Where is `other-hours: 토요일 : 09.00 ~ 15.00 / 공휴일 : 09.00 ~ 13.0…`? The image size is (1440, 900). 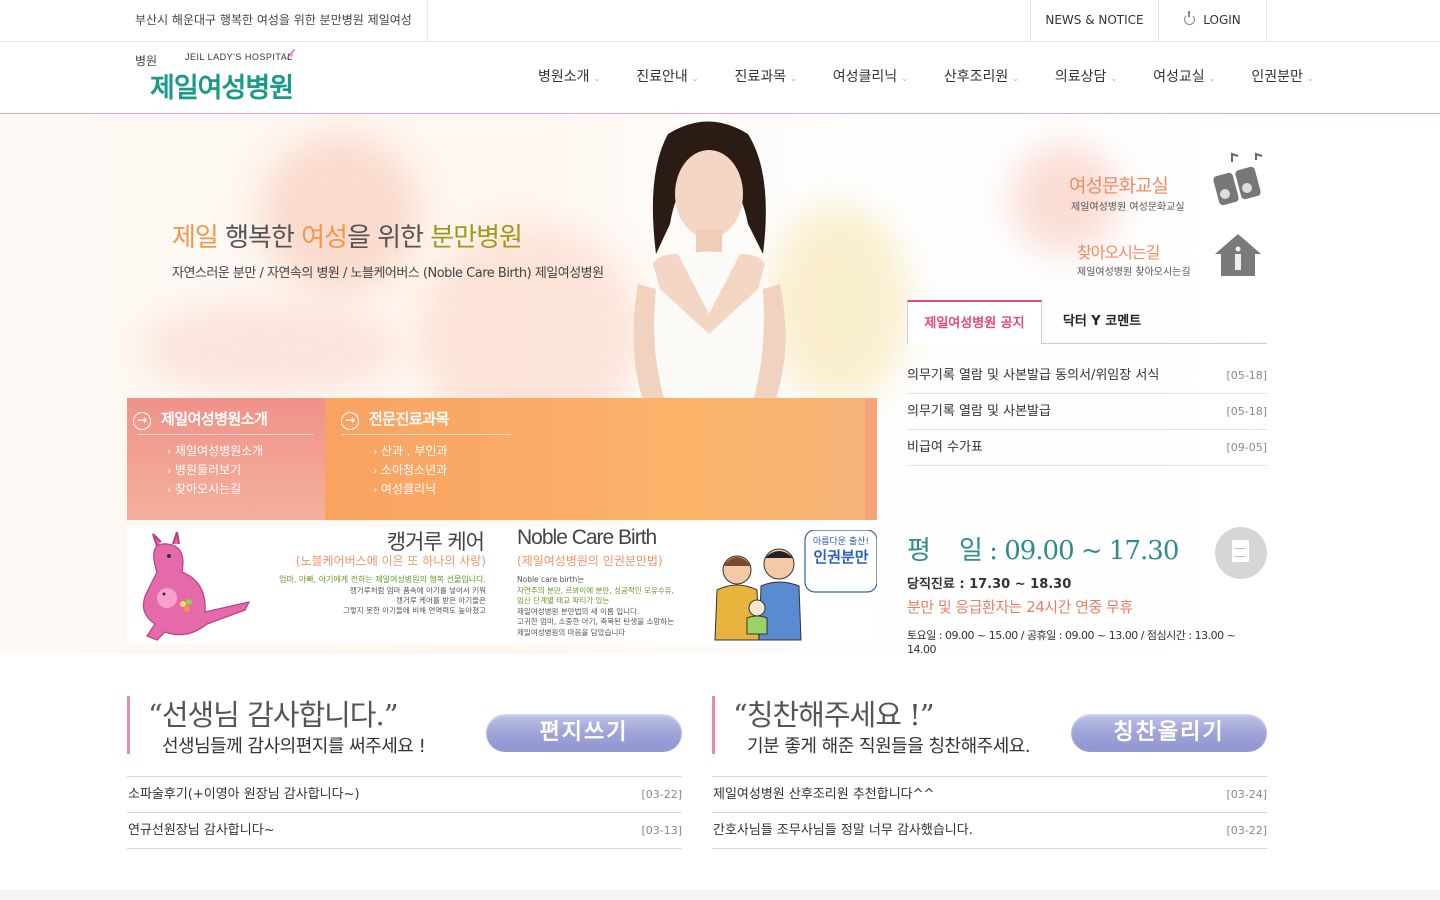
other-hours: 토요일 : 09.00 ~ 15.00 / 공휴일 : 09.00 ~ 13.0… is located at coordinates (1071, 642).